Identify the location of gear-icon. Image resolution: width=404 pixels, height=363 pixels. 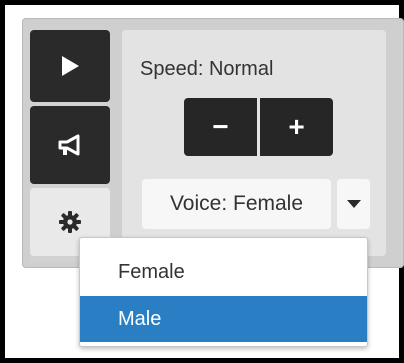
(70, 222).